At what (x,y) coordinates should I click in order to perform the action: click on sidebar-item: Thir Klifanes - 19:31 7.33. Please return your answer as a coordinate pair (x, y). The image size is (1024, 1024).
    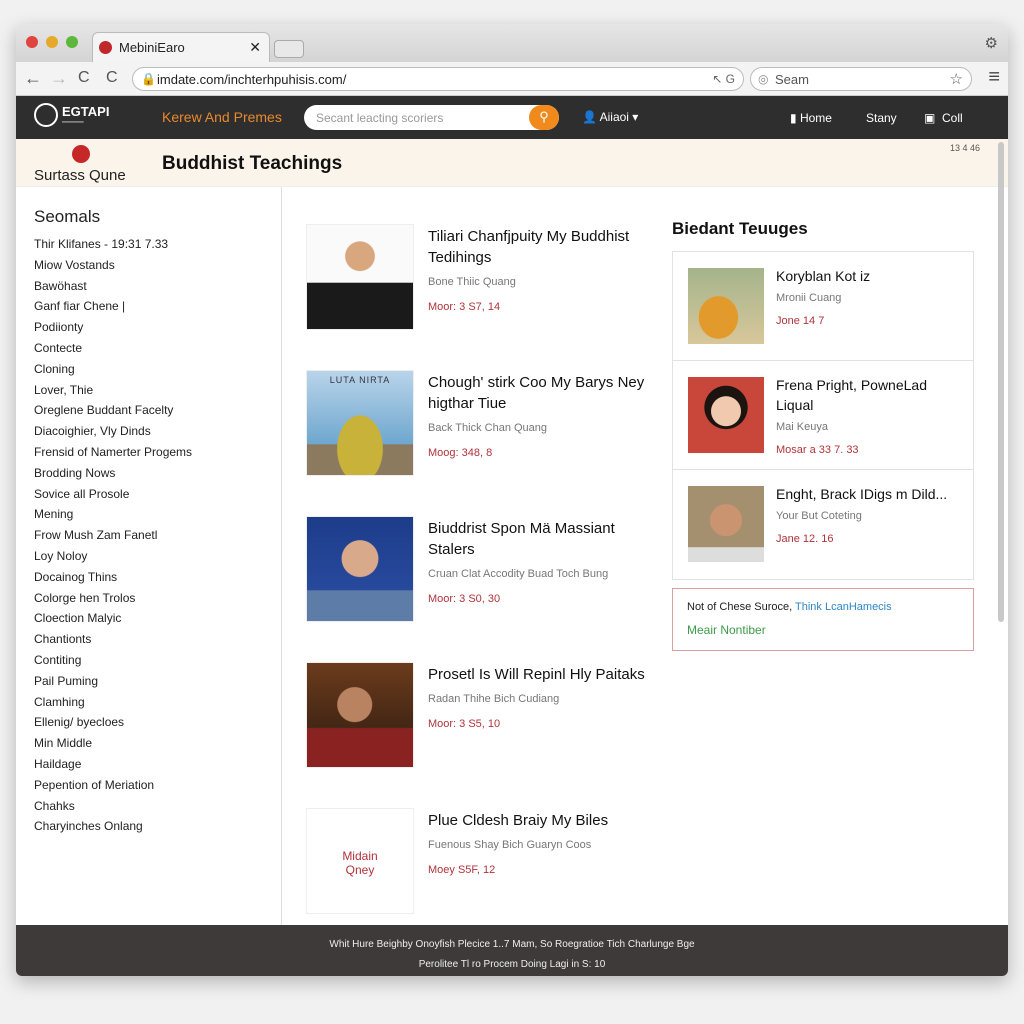
    Looking at the image, I should click on (157, 247).